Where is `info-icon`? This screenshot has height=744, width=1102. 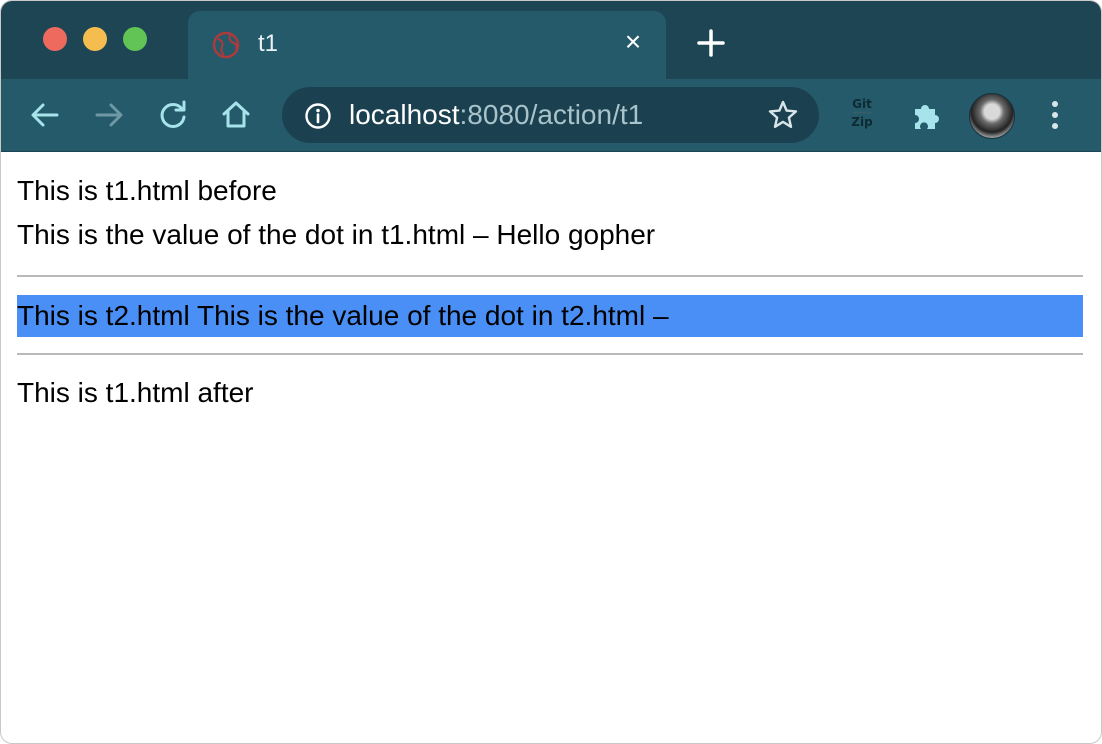 info-icon is located at coordinates (318, 116).